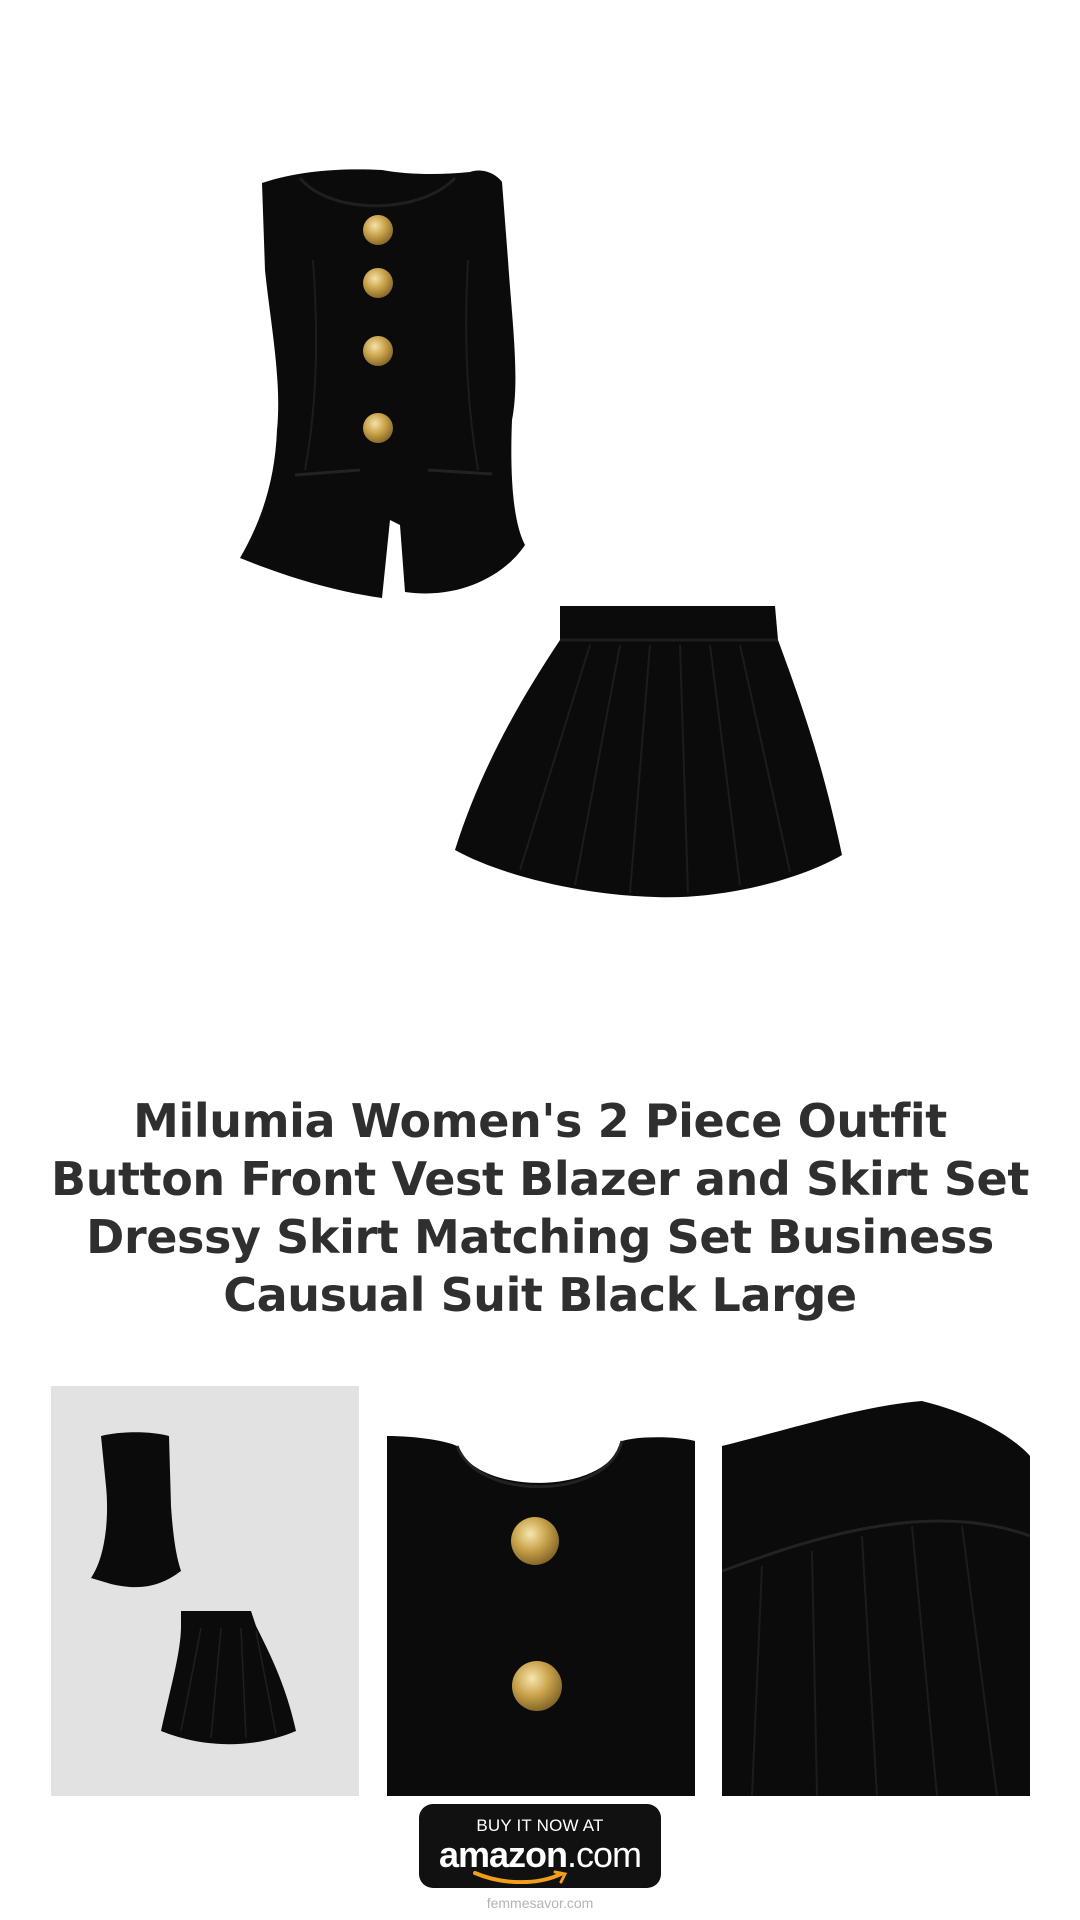 Image resolution: width=1080 pixels, height=1920 pixels. What do you see at coordinates (604, 1854) in the screenshot?
I see `amazon-logo-suffix: .com` at bounding box center [604, 1854].